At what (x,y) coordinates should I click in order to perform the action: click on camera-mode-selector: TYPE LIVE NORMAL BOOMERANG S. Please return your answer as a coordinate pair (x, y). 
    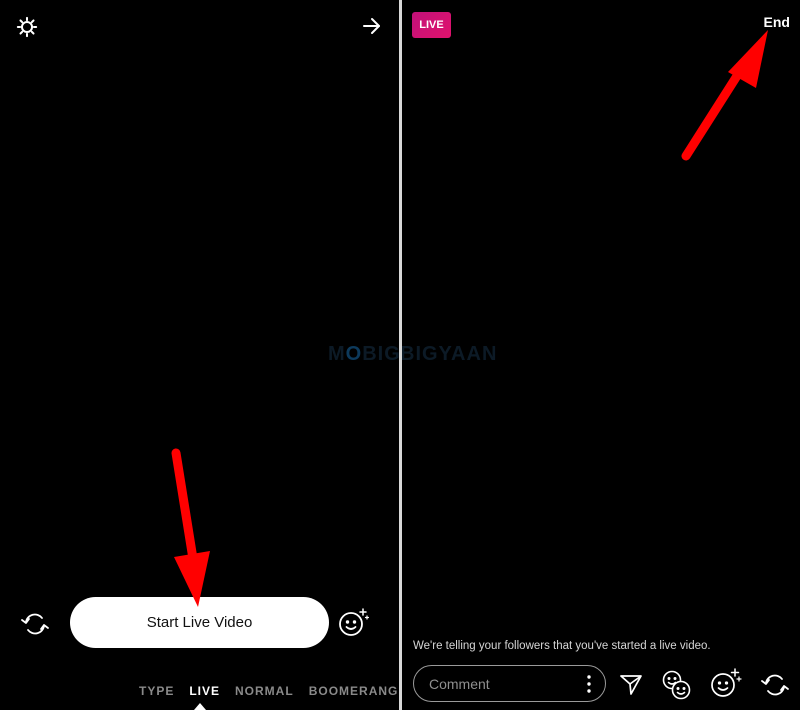
    Looking at the image, I should click on (269, 691).